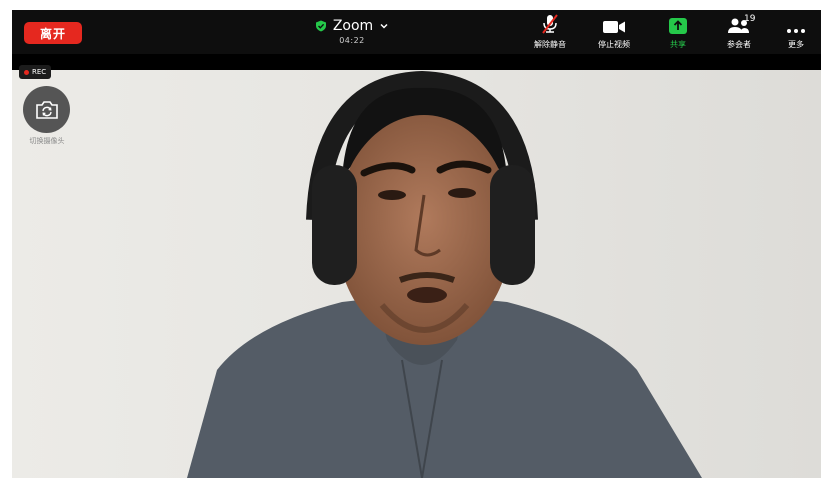  Describe the element at coordinates (353, 26) in the screenshot. I see `meeting-title: Zoom` at that location.